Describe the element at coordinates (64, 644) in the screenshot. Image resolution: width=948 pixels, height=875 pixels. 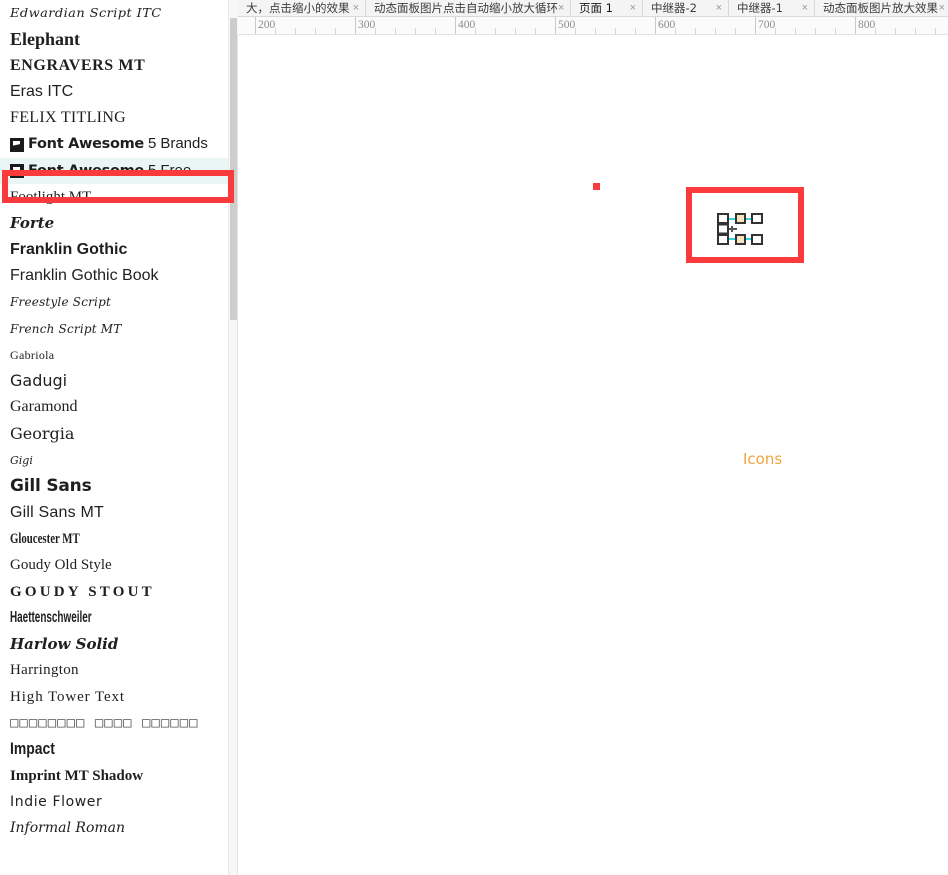
I see `font-list-item-label: Harlow Solid` at that location.